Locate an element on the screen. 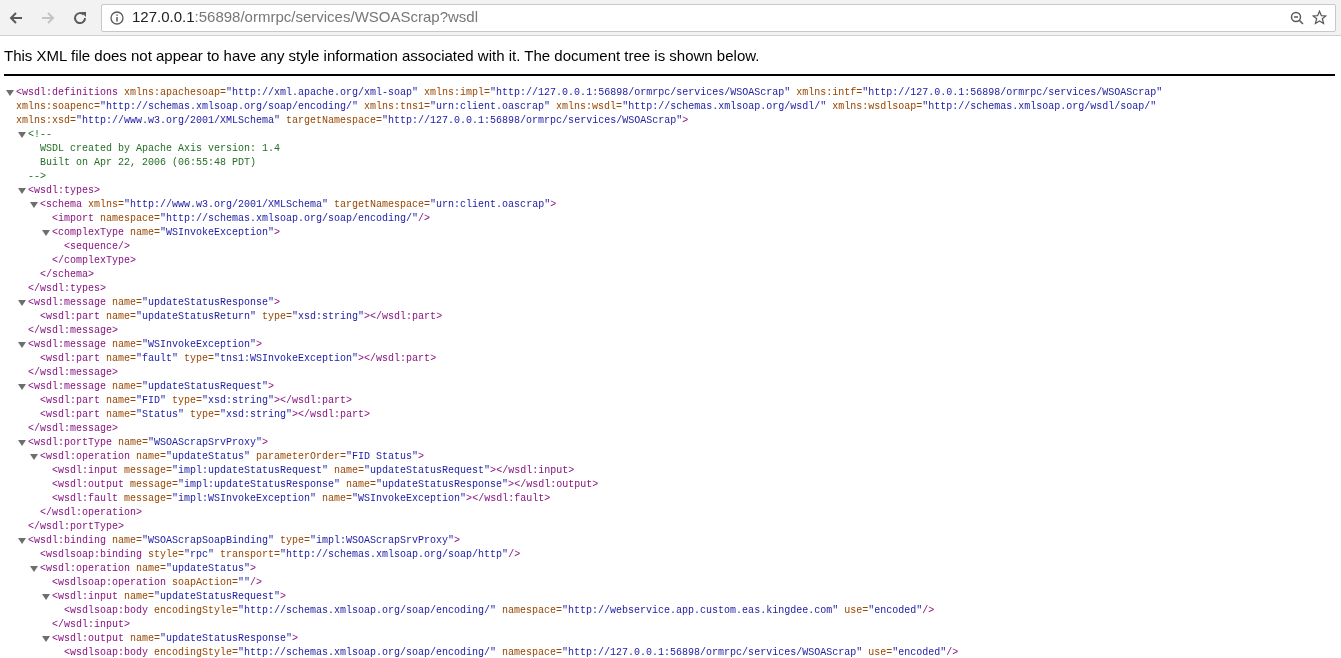  xml-line: </schema> is located at coordinates (67, 274).